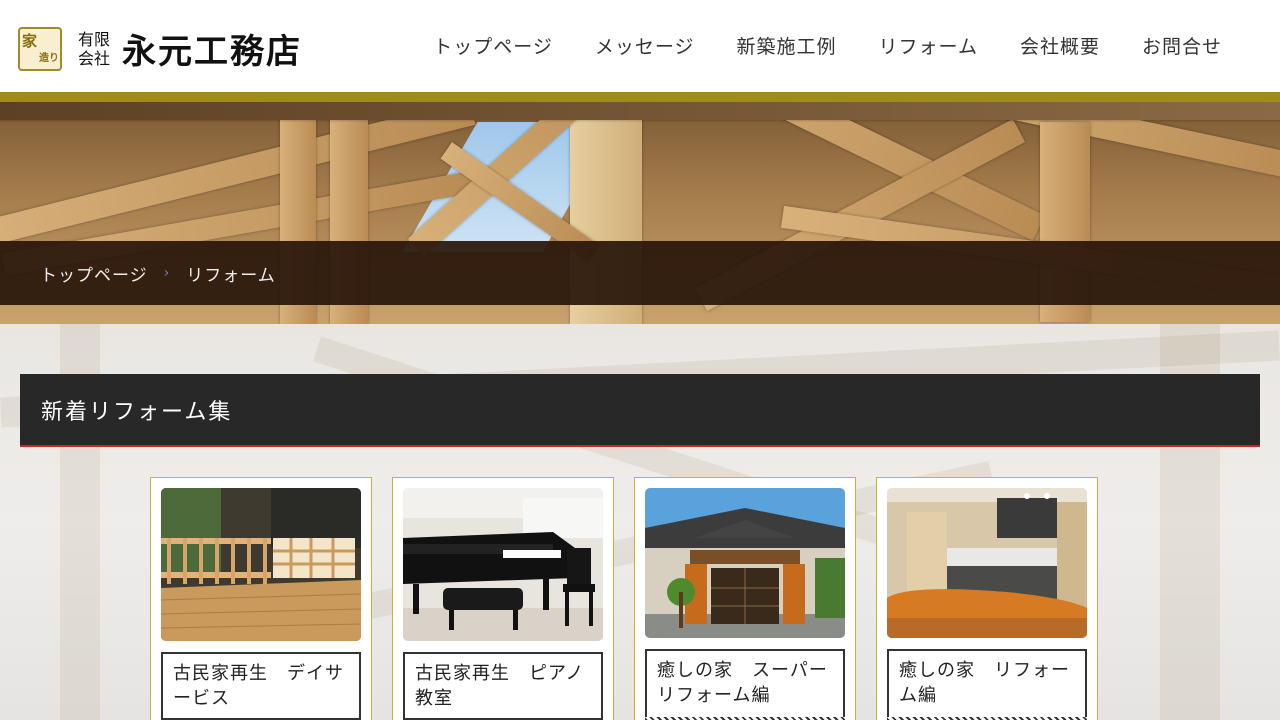 This screenshot has width=1280, height=720. I want to click on traditional-house-photo, so click(745, 563).